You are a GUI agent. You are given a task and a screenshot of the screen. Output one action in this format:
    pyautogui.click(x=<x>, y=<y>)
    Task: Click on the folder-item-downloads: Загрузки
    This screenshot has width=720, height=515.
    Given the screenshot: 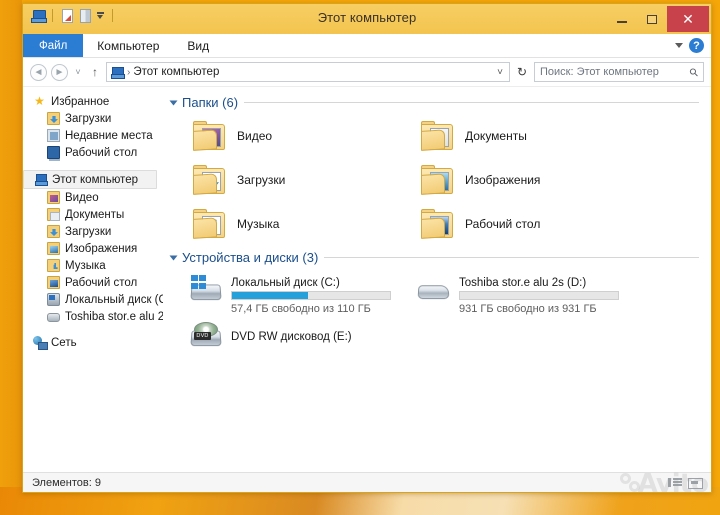 What is the action you would take?
    pyautogui.click(x=285, y=180)
    